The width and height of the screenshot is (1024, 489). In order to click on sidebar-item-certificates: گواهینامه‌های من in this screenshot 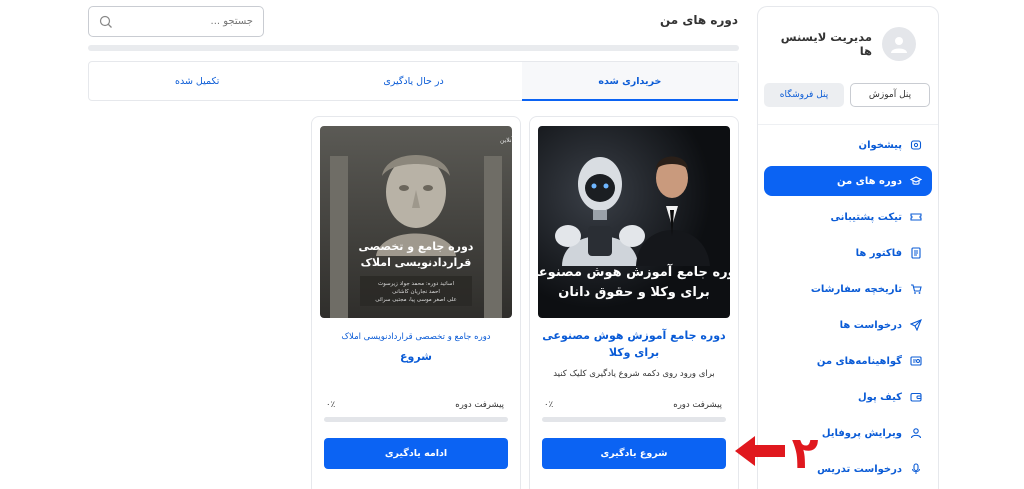, I will do `click(848, 361)`.